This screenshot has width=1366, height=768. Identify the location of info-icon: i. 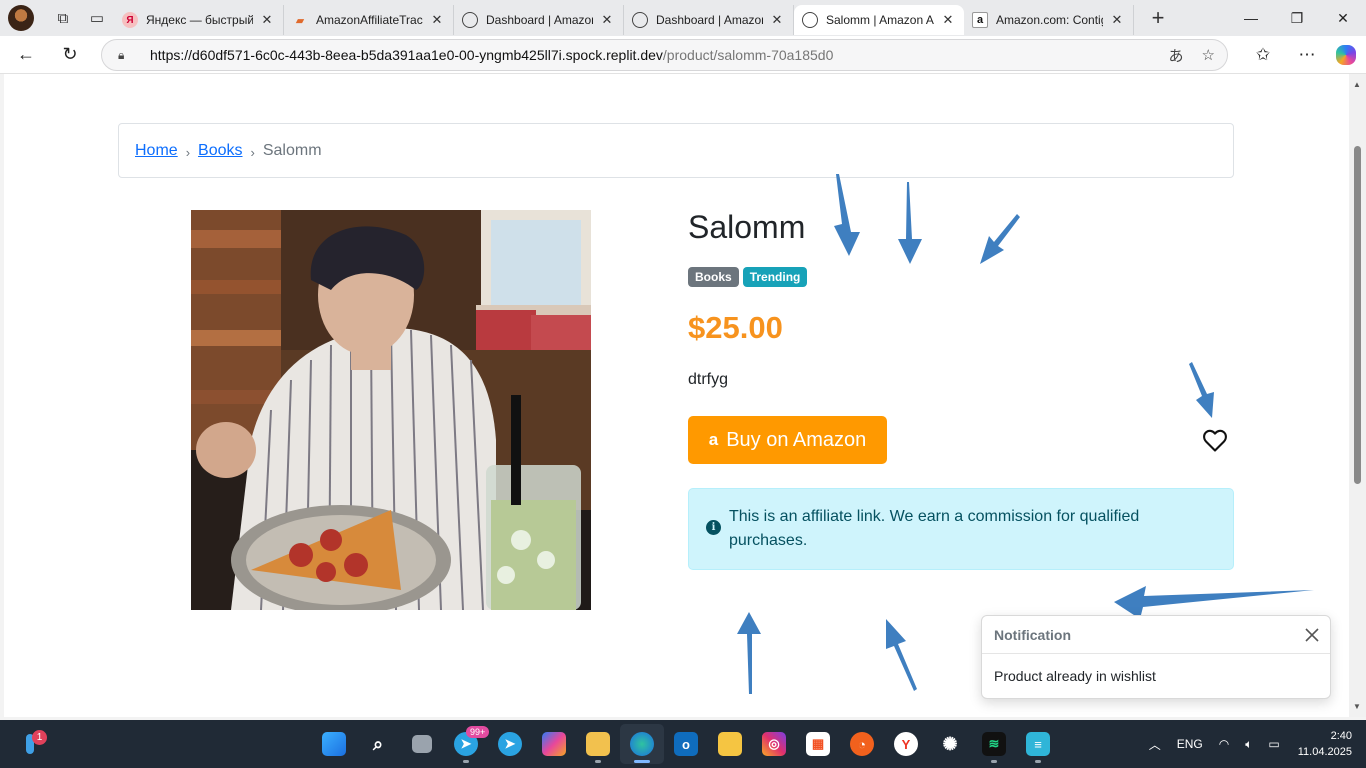
(713, 527).